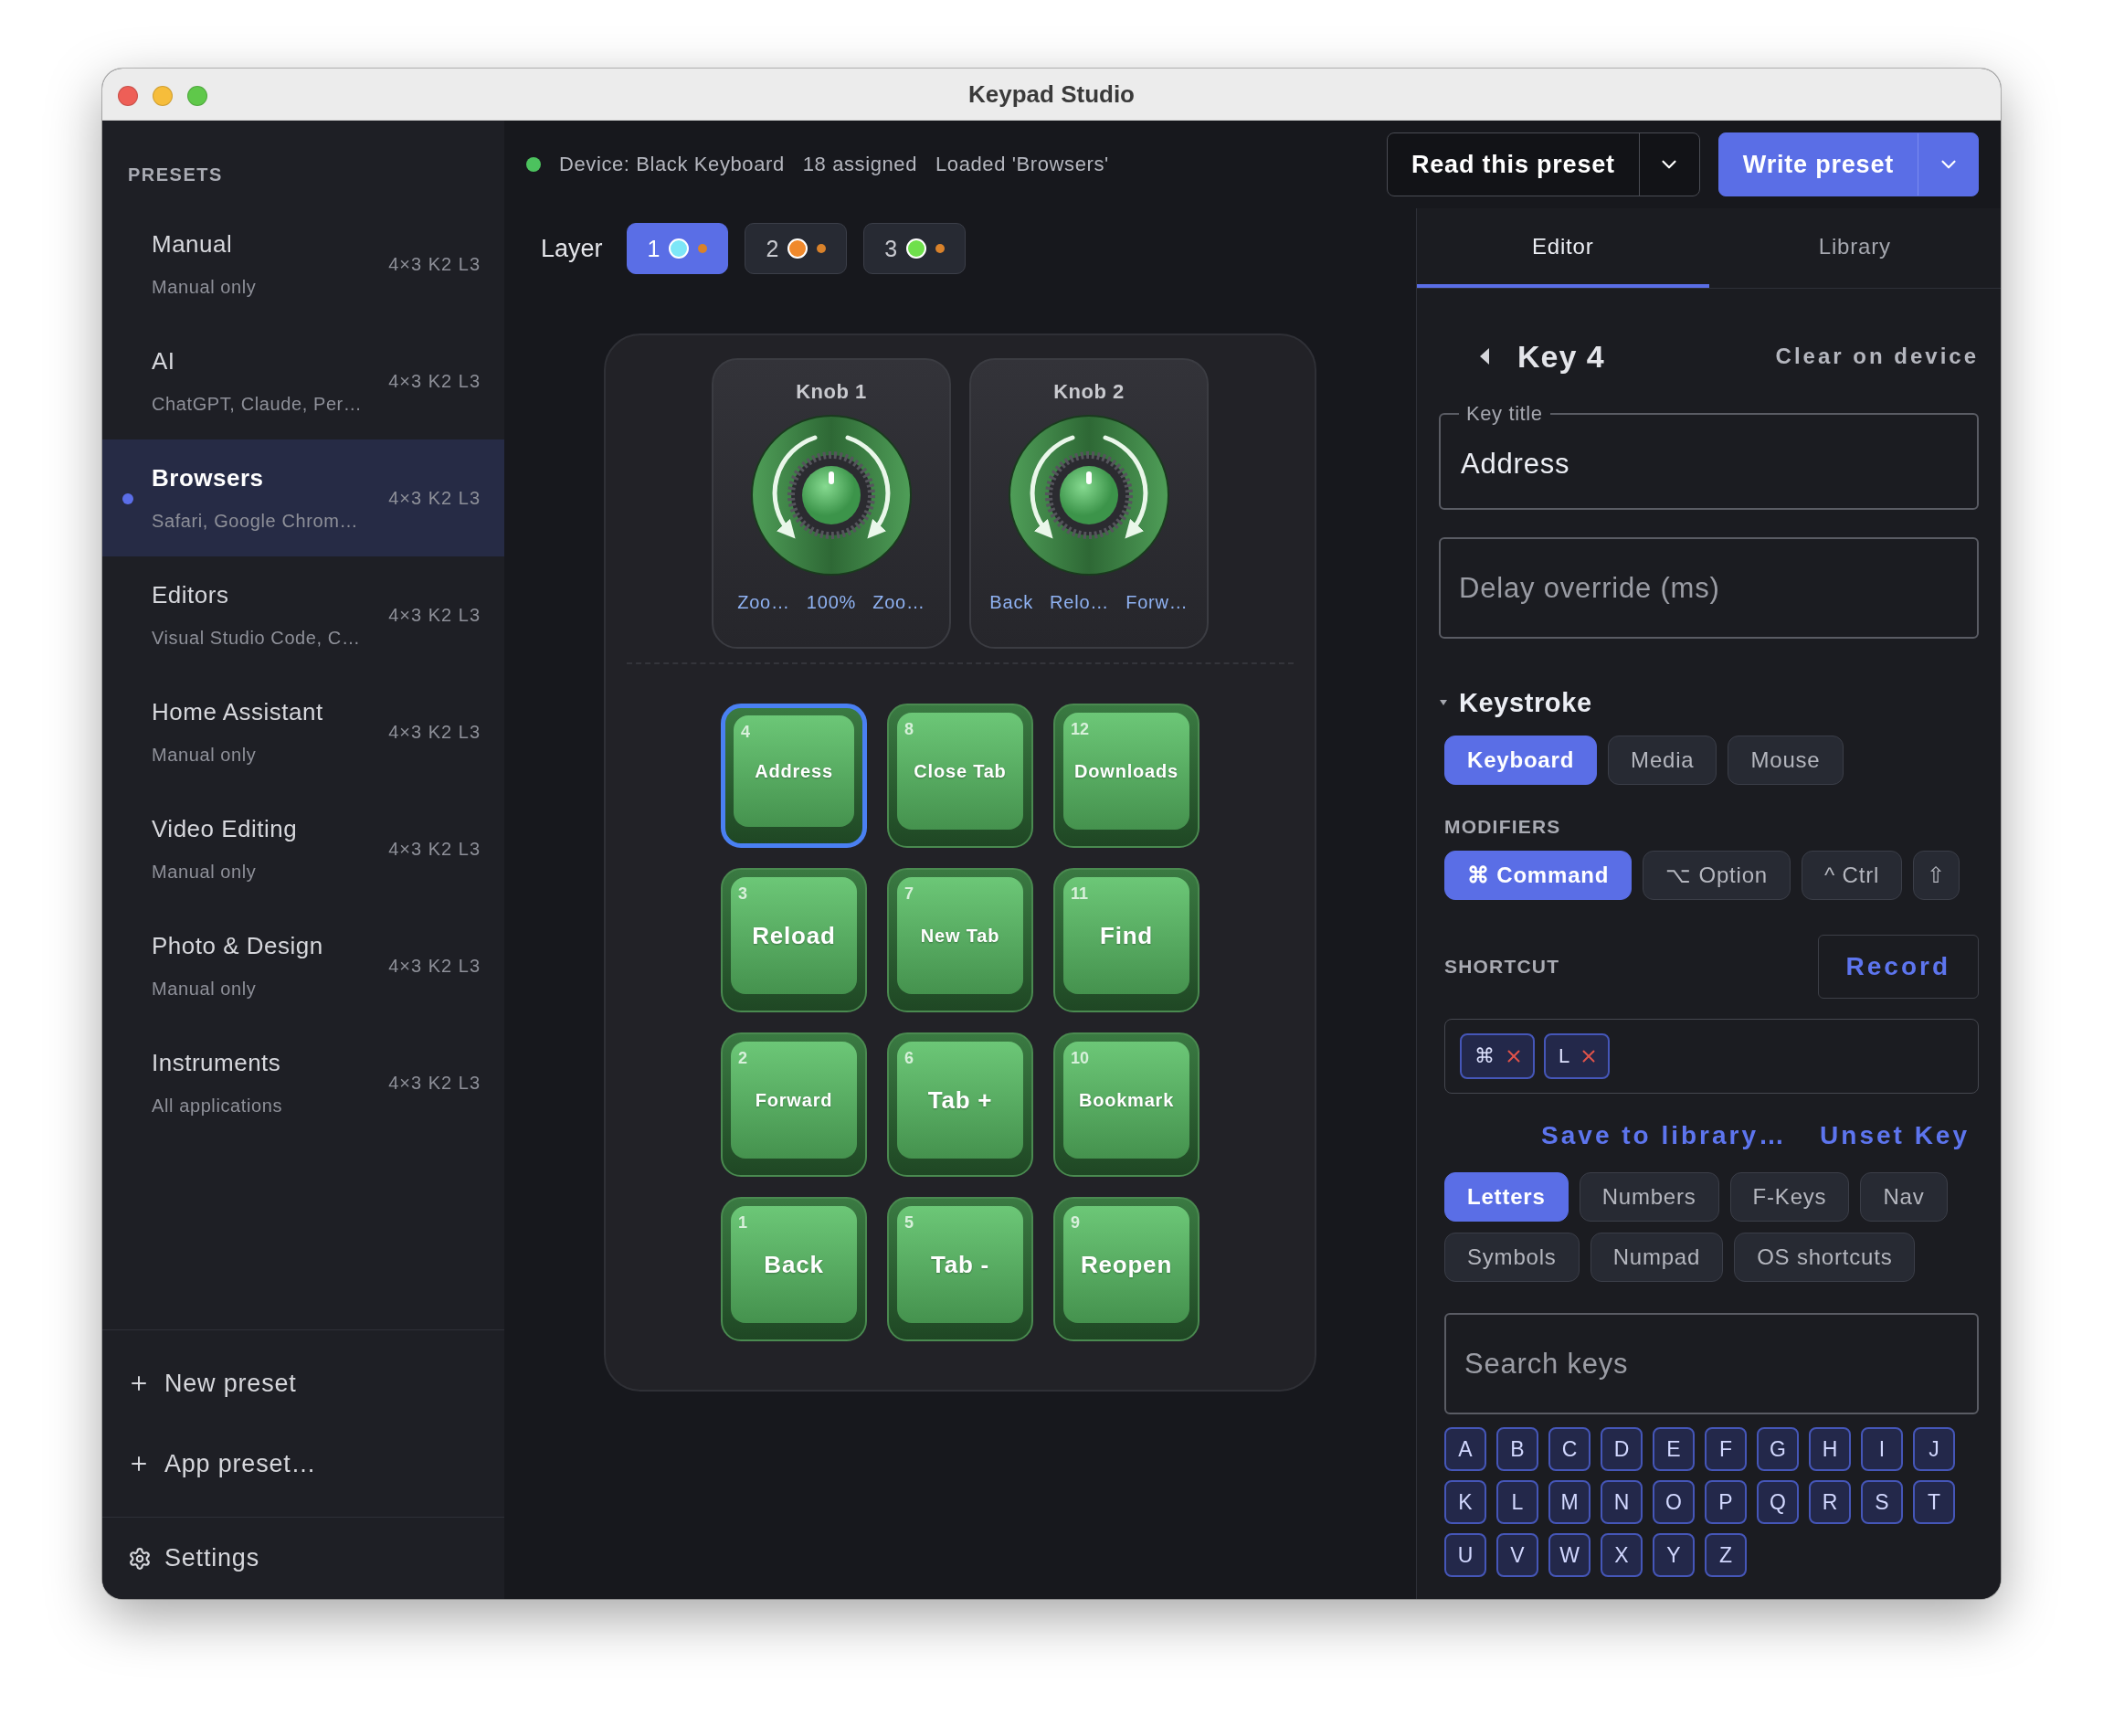  Describe the element at coordinates (961, 771) in the screenshot. I see `key-title: Close Tab` at that location.